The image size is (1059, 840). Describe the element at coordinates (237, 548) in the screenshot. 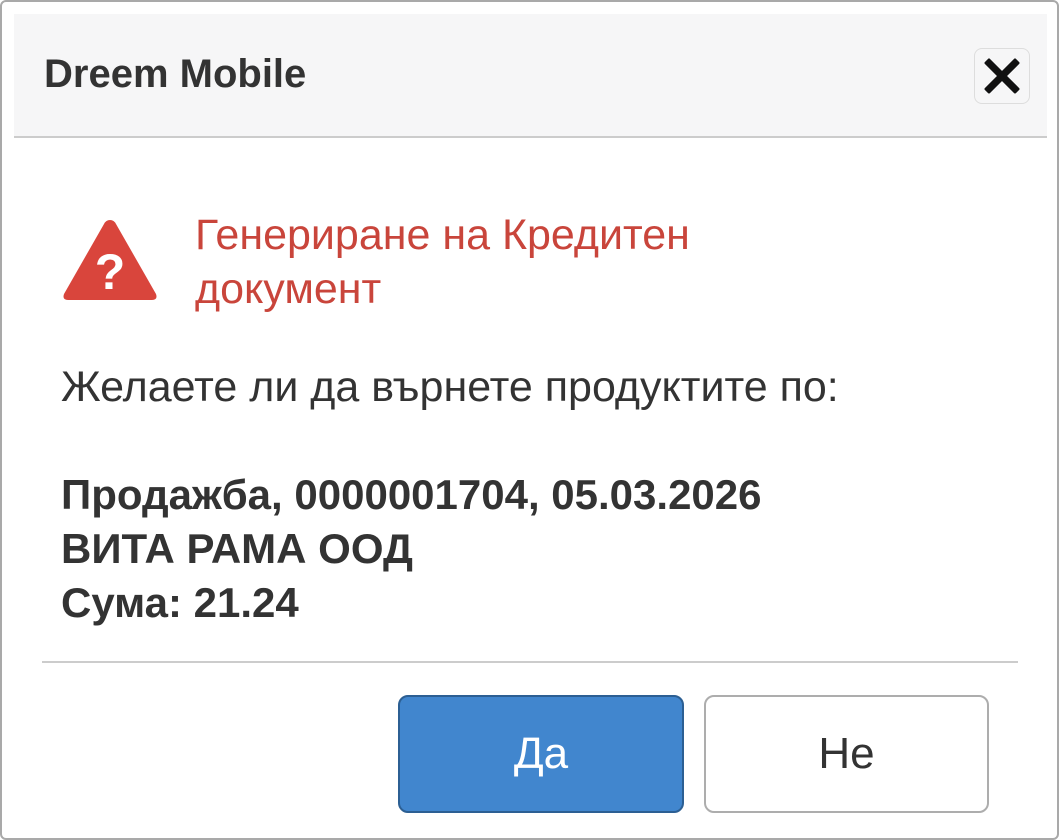

I see `customer-name: ВИТА РАМА ООД` at that location.